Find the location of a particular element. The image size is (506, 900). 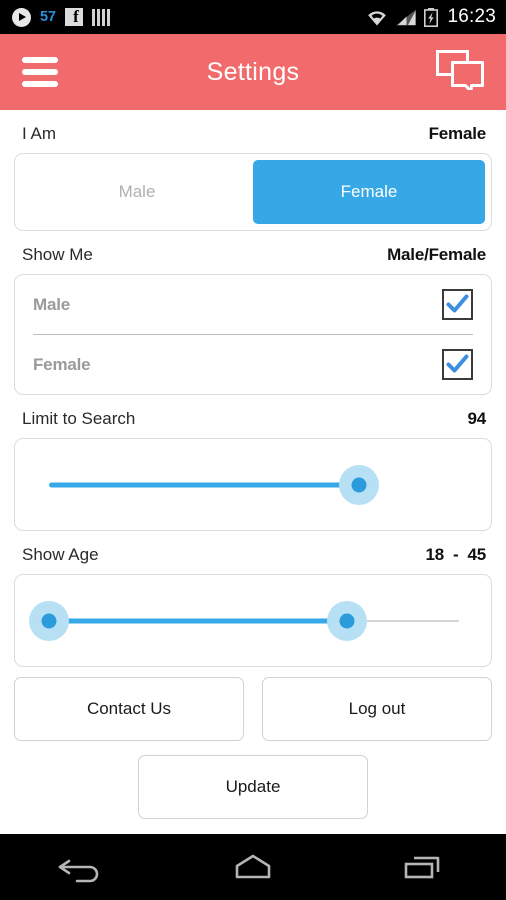

status-bar: 57 16:23 is located at coordinates (253, 17).